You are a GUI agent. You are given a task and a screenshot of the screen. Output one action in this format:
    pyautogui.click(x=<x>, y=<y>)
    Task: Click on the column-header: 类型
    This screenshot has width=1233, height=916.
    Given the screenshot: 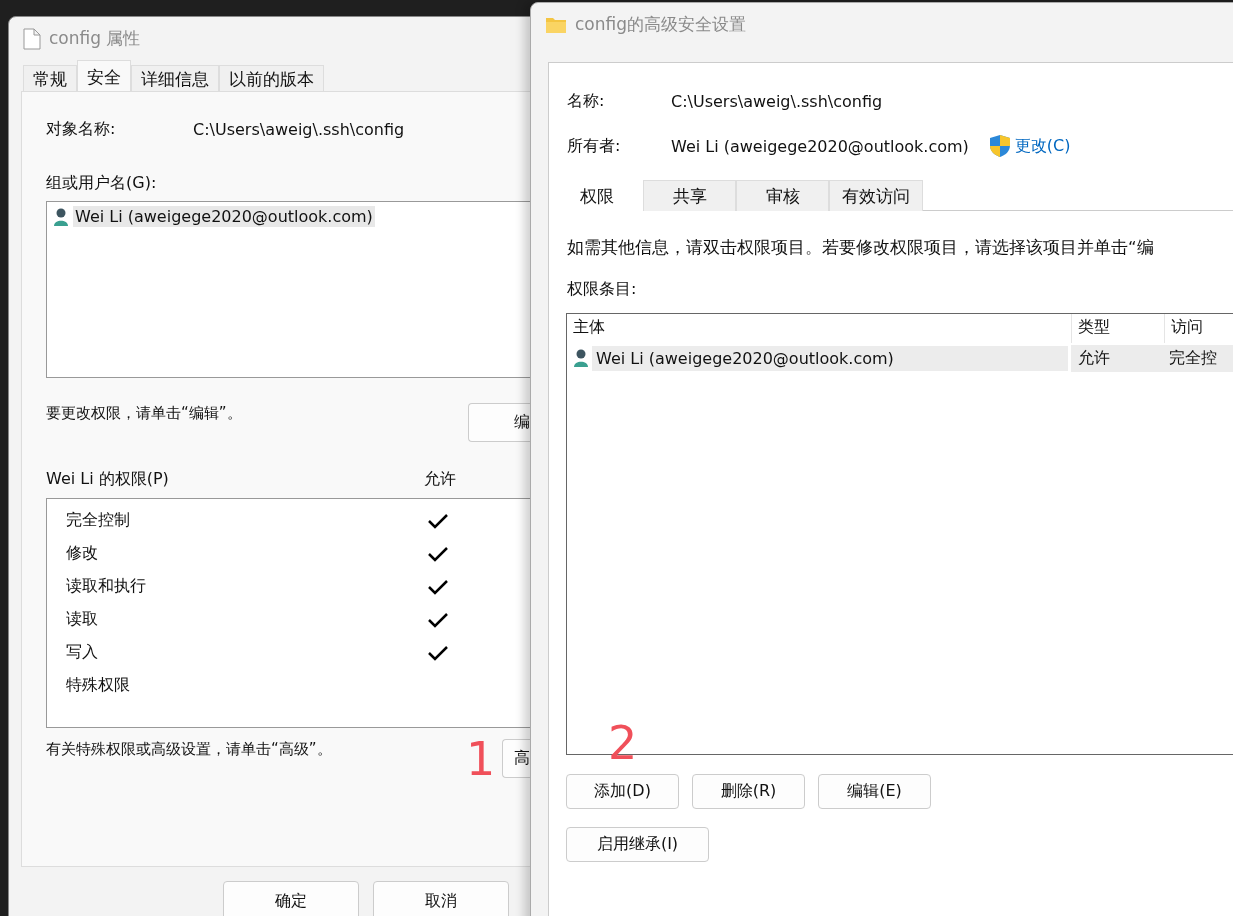 What is the action you would take?
    pyautogui.click(x=1118, y=328)
    